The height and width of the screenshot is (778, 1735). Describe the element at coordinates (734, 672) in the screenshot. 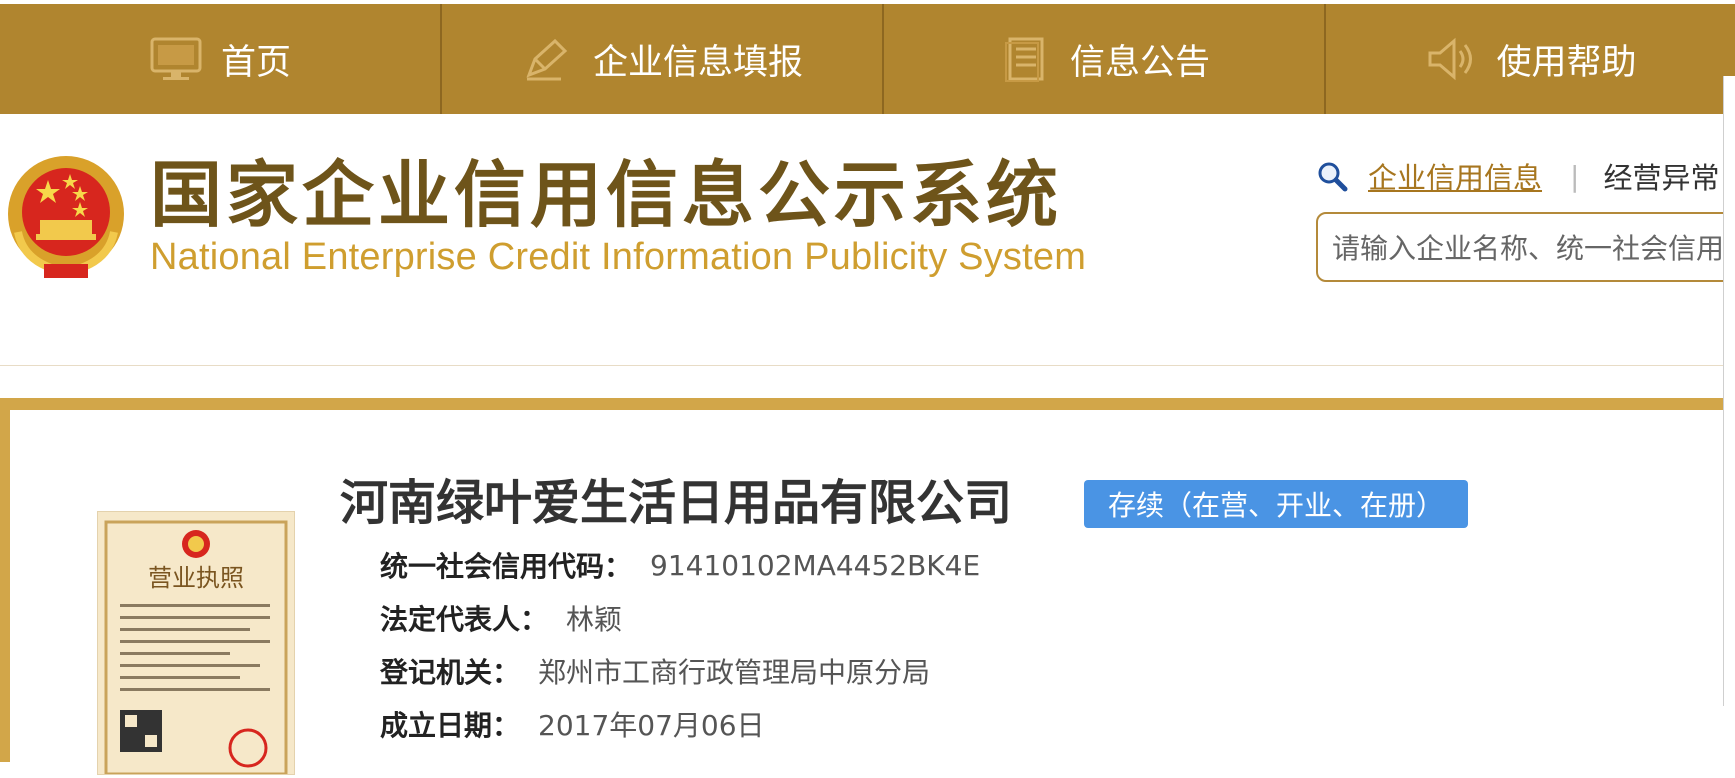

I see `authority-value: 郑州市工商行政管理局中原分局` at that location.